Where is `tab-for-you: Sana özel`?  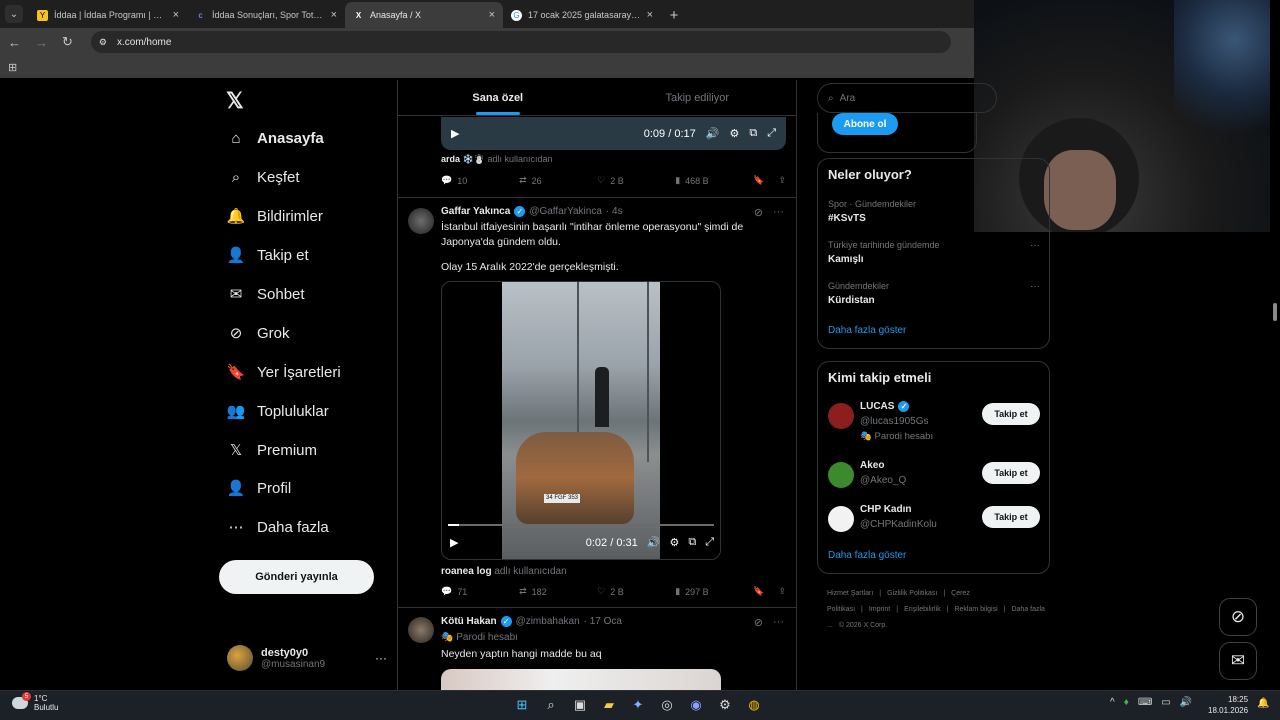
tab-for-you: Sana özel is located at coordinates (498, 97).